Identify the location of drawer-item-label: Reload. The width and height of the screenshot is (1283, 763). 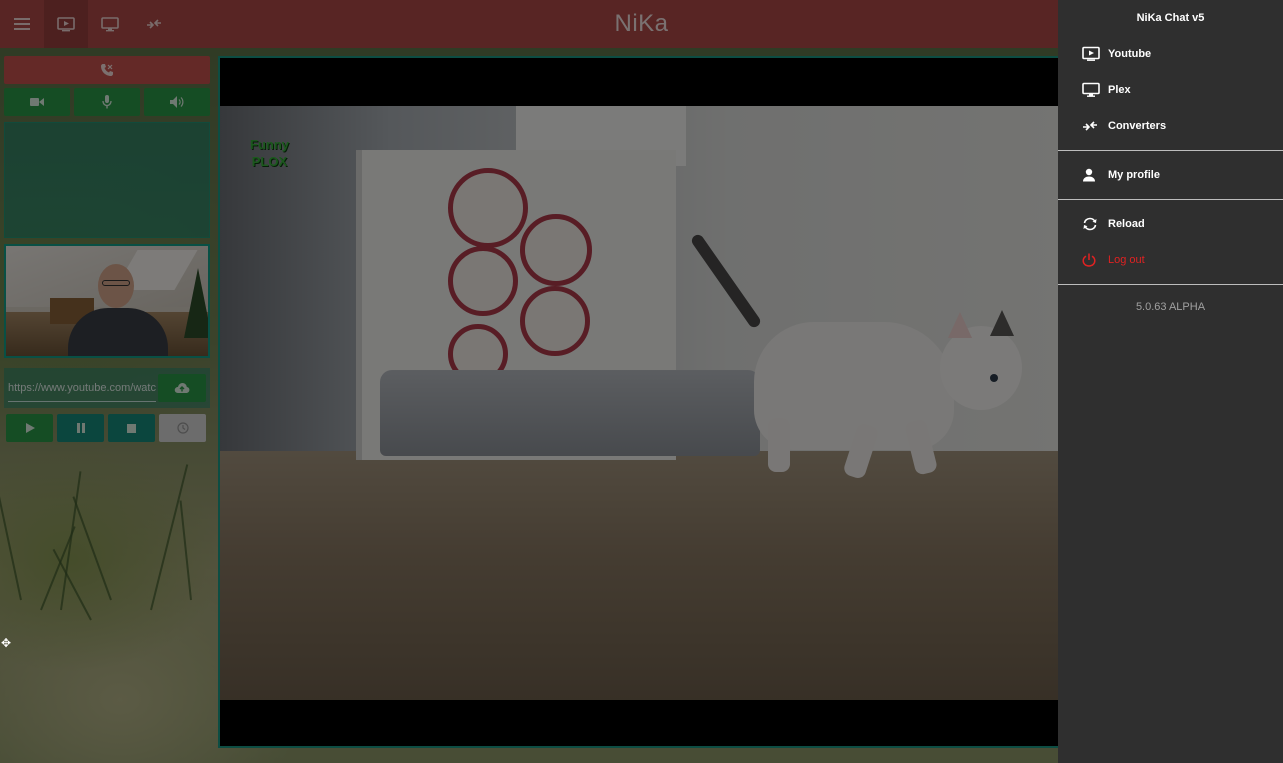
(1126, 224).